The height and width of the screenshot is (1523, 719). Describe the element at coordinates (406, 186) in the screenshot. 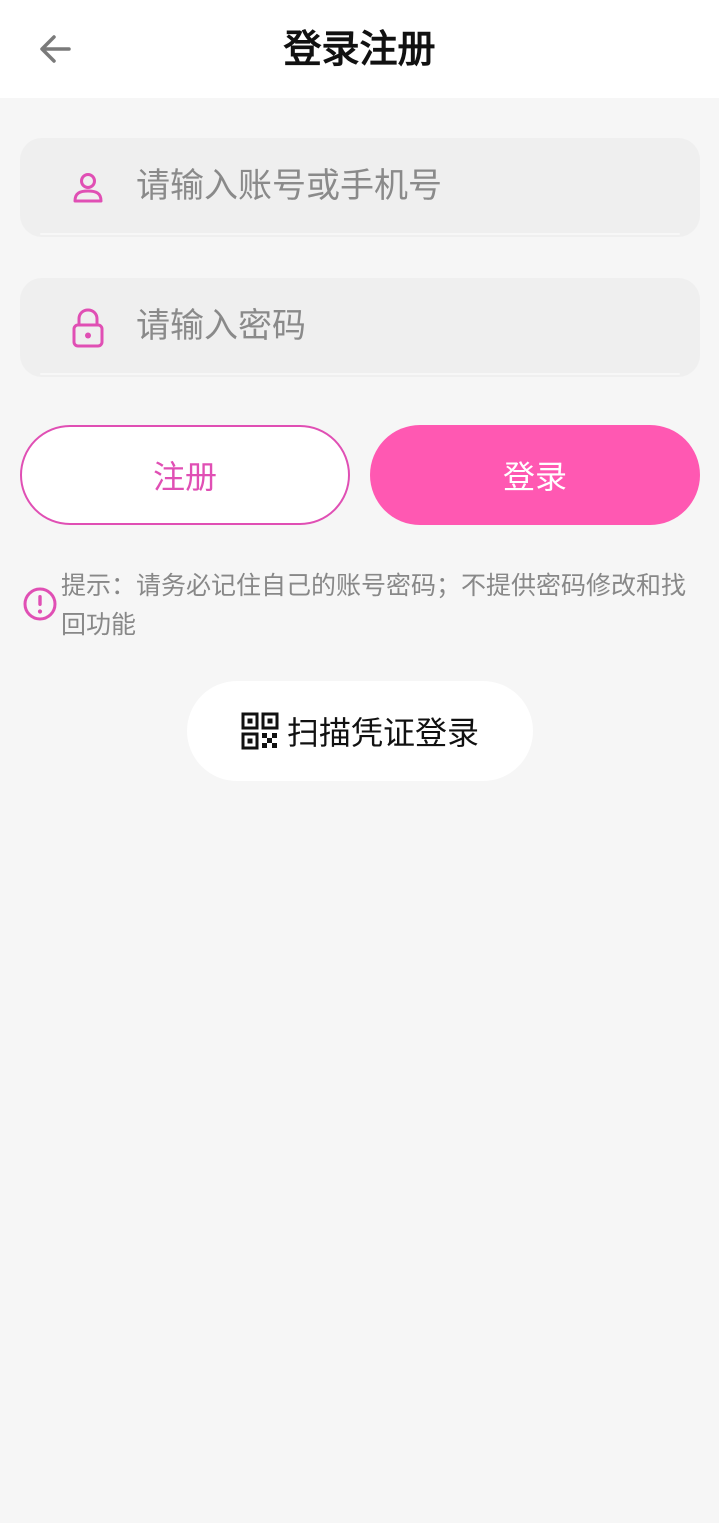

I see `account-input` at that location.